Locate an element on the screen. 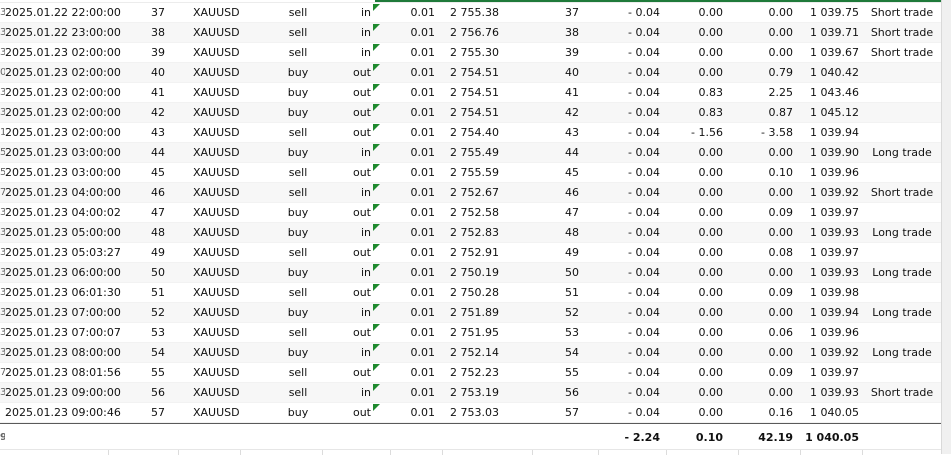  row-balance: 1 045.12 is located at coordinates (834, 112).